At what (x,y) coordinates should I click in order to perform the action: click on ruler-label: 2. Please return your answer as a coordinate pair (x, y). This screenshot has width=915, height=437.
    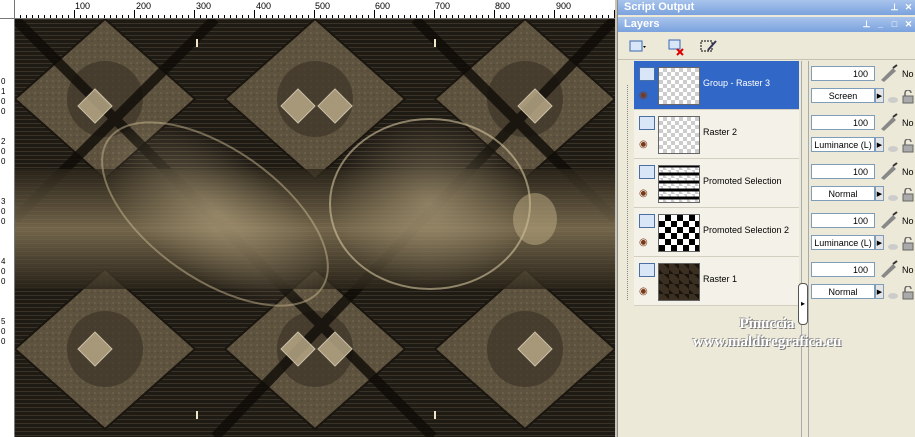
    Looking at the image, I should click on (3, 141).